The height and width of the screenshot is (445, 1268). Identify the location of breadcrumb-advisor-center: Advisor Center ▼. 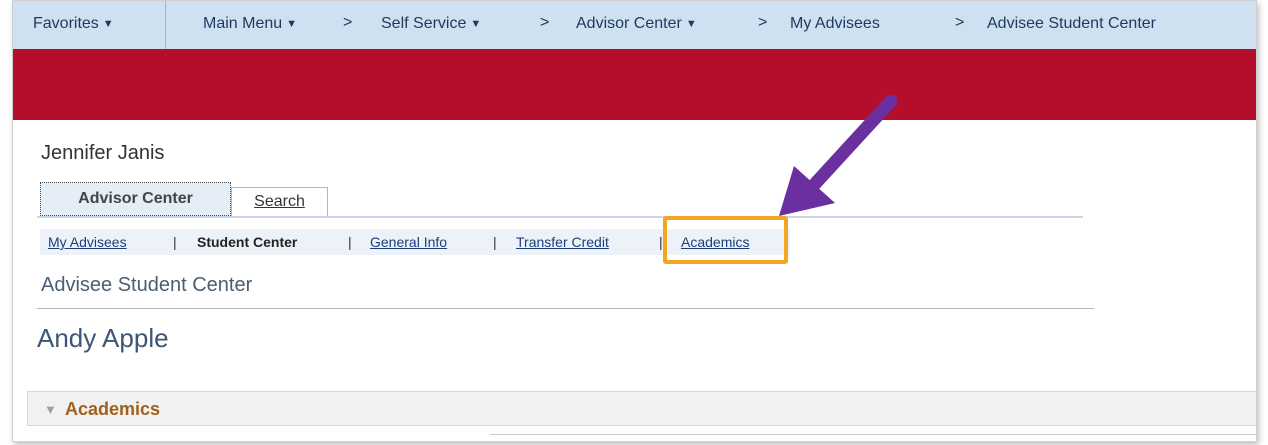
(636, 24).